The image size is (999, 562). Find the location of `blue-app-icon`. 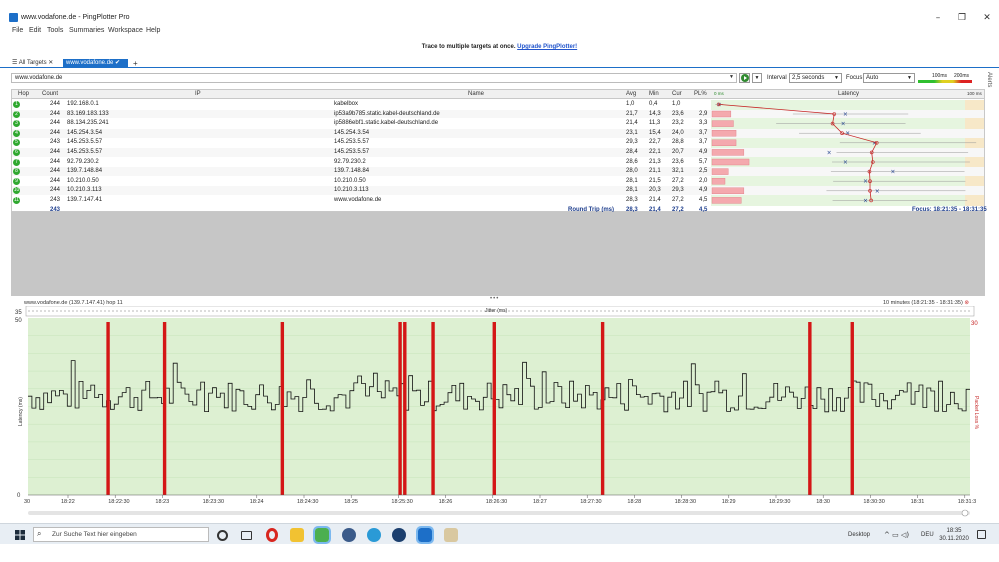

blue-app-icon is located at coordinates (349, 535).